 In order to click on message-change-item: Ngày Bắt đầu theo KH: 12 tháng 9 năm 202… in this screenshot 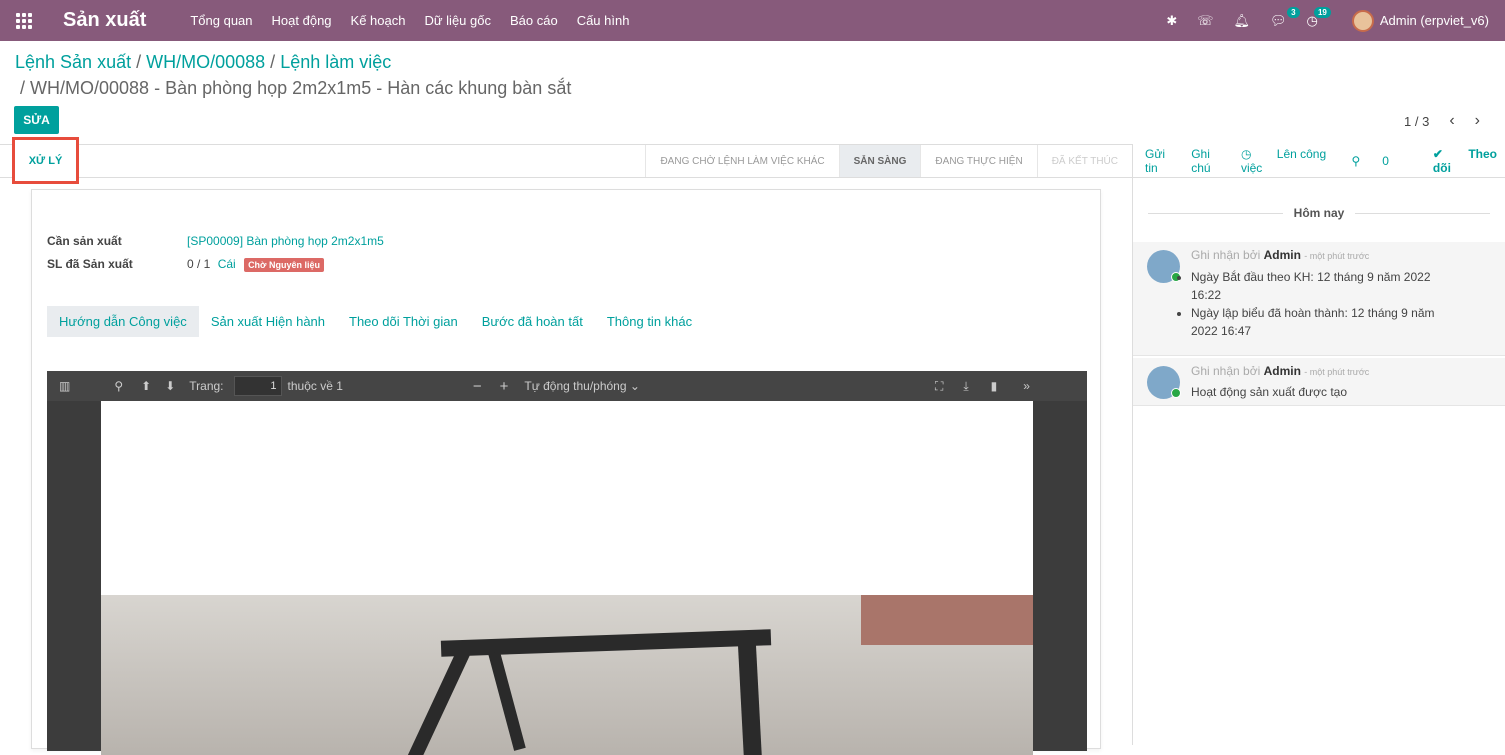, I will do `click(1326, 286)`.